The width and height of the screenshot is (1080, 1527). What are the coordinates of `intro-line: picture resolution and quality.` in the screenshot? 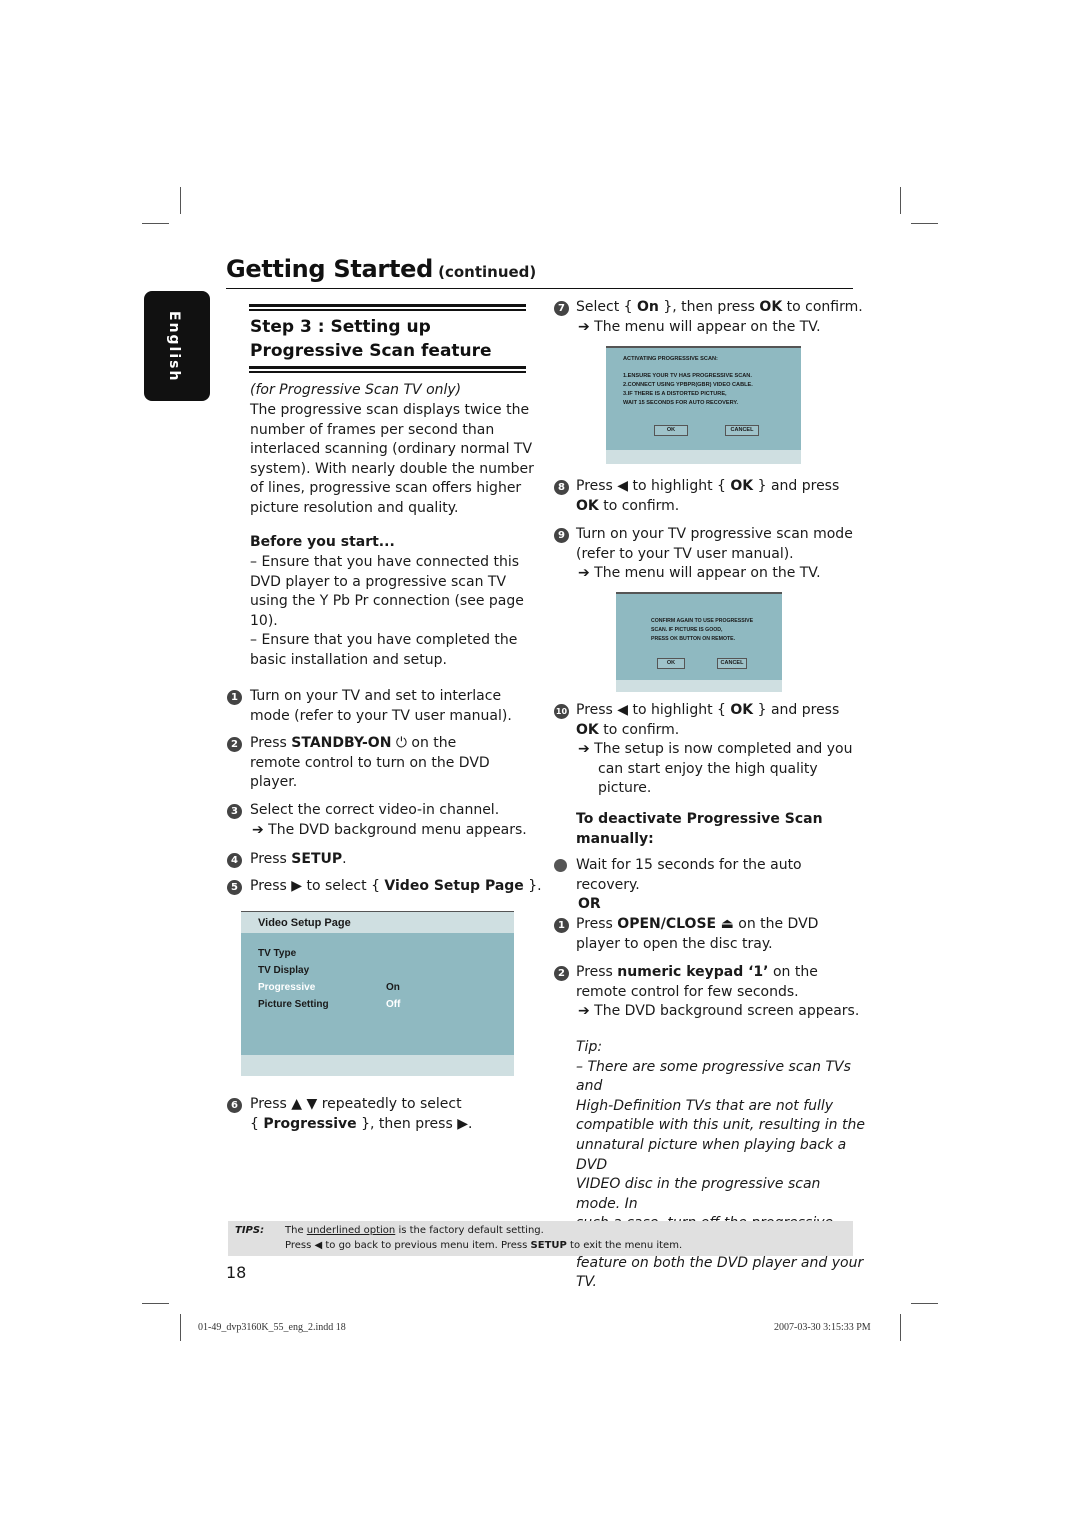 It's located at (354, 507).